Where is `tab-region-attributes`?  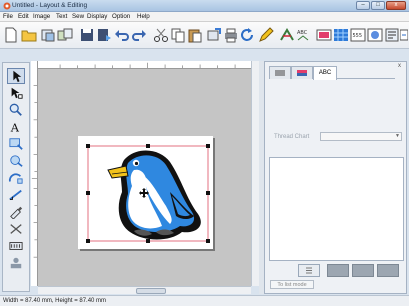 tab-region-attributes is located at coordinates (302, 72).